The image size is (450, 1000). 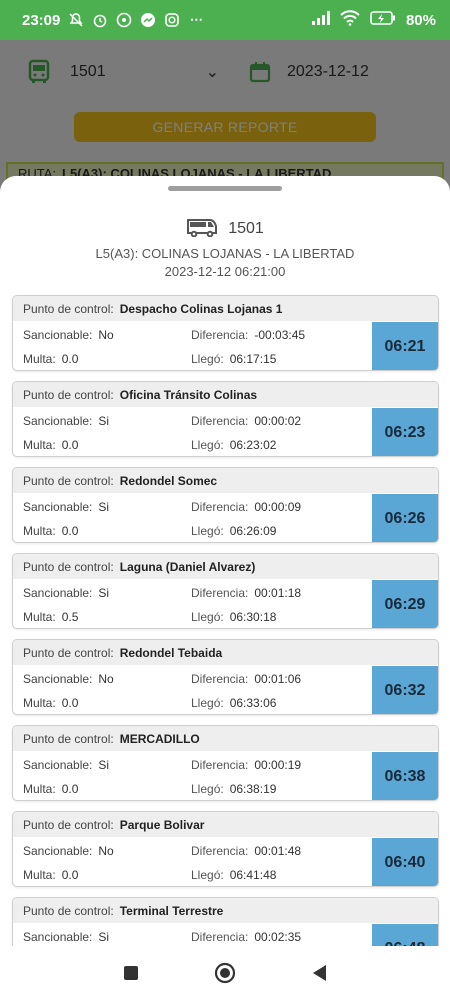 I want to click on arrived-row: Llegó: 06:26:09, so click(x=233, y=531).